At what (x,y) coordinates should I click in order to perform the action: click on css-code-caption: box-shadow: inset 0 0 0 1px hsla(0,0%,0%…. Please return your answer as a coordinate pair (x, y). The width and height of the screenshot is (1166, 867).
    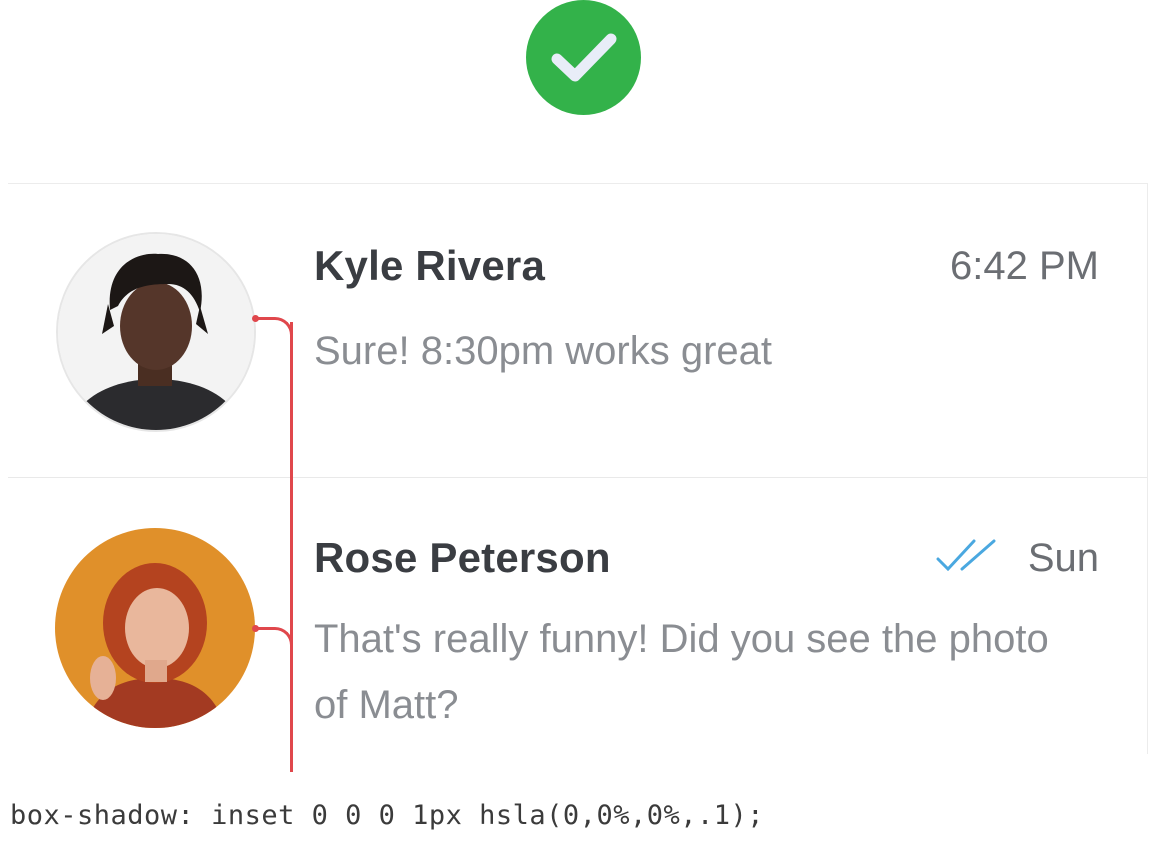
    Looking at the image, I should click on (387, 815).